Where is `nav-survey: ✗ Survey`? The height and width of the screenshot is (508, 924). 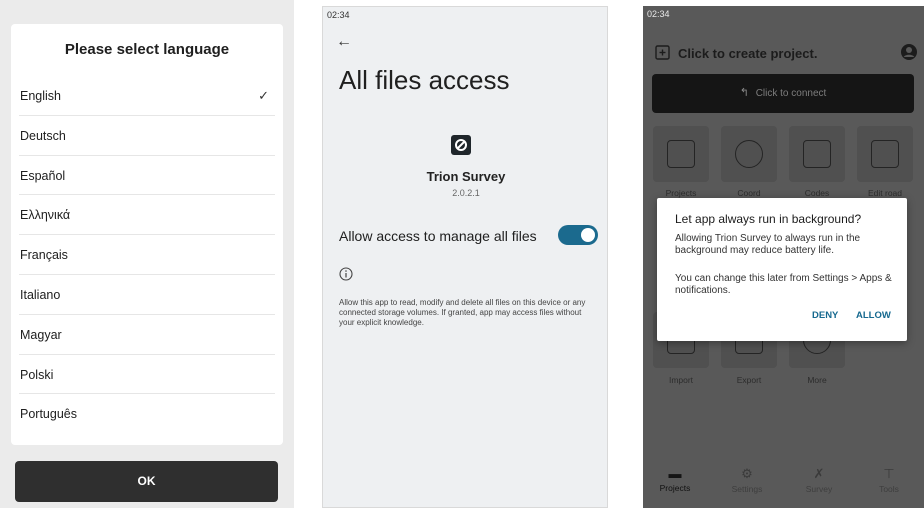
nav-survey: ✗ Survey is located at coordinates (819, 484).